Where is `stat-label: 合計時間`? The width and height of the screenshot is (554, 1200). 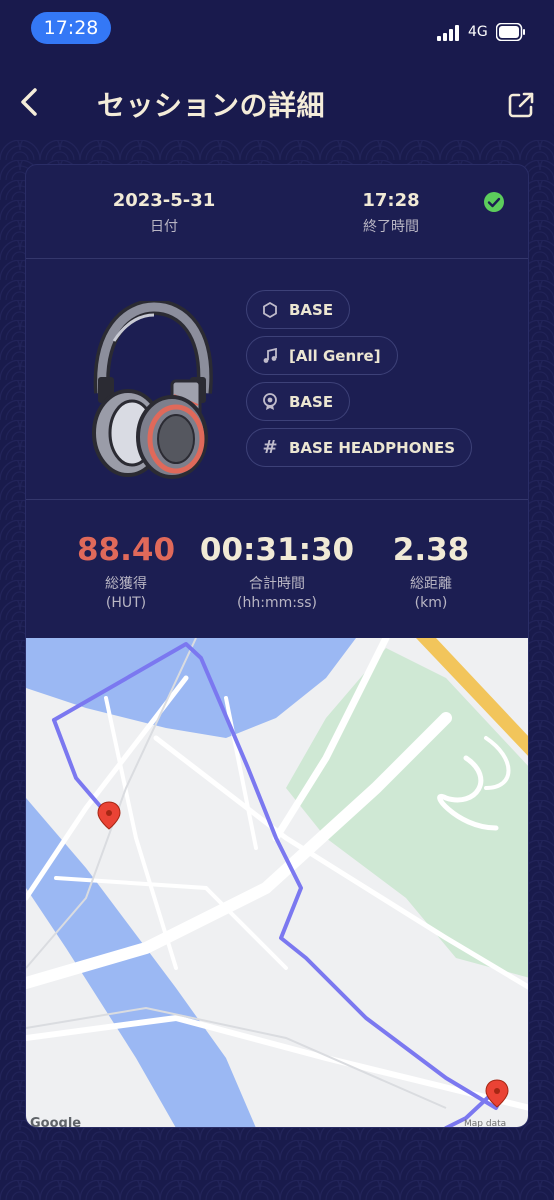 stat-label: 合計時間 is located at coordinates (277, 584).